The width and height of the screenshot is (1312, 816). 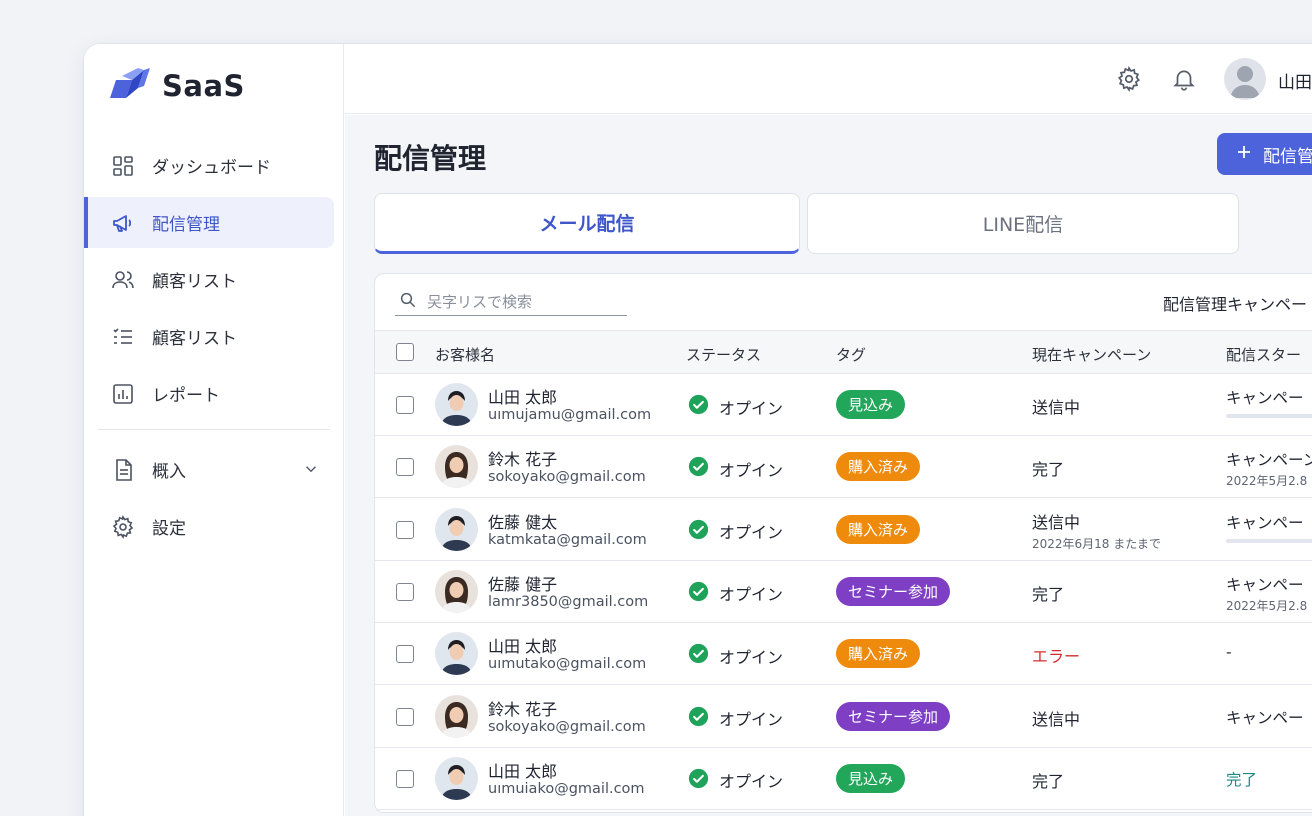 What do you see at coordinates (522, 301) in the screenshot?
I see `search-input` at bounding box center [522, 301].